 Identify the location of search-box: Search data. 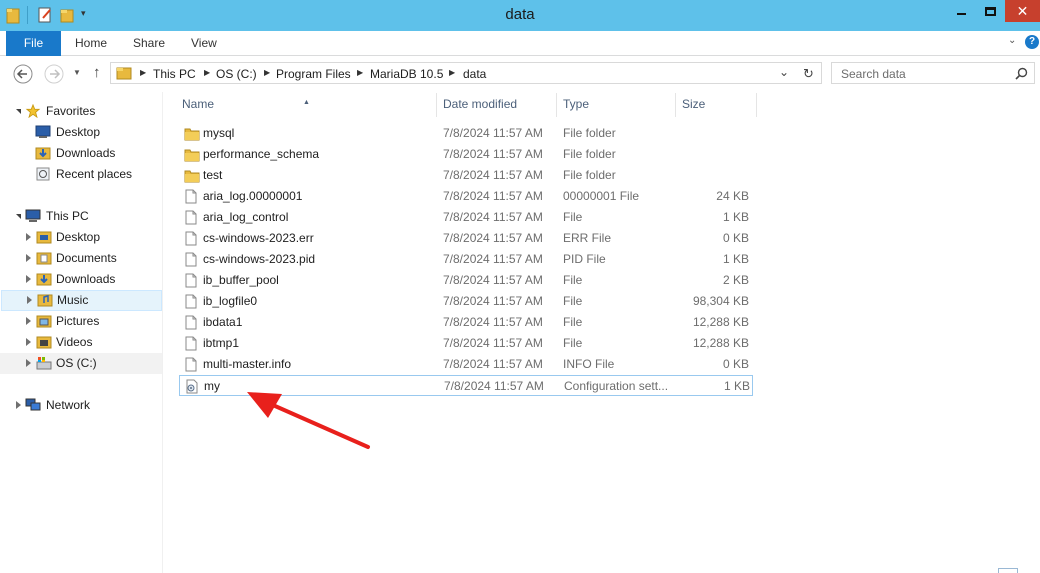
(933, 73).